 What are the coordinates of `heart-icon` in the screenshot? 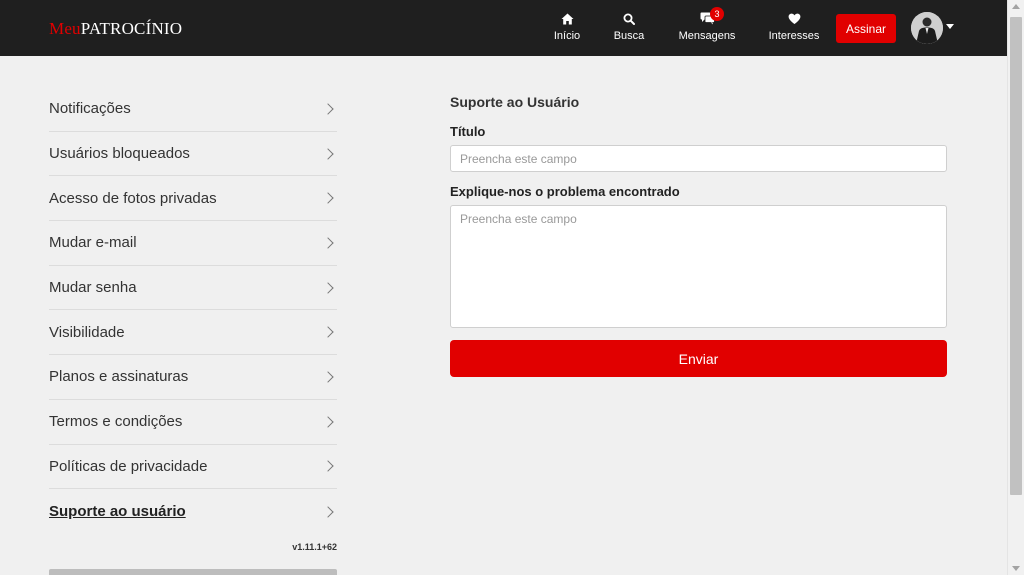 It's located at (794, 18).